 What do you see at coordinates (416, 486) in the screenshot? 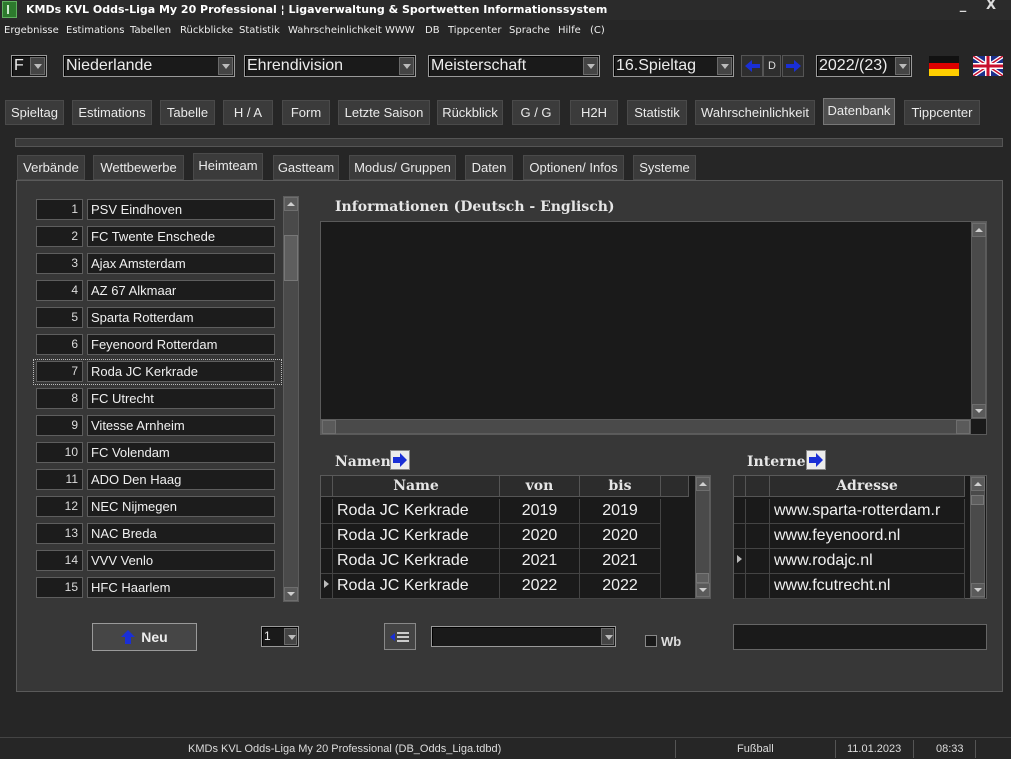
I see `names-col-name: Name` at bounding box center [416, 486].